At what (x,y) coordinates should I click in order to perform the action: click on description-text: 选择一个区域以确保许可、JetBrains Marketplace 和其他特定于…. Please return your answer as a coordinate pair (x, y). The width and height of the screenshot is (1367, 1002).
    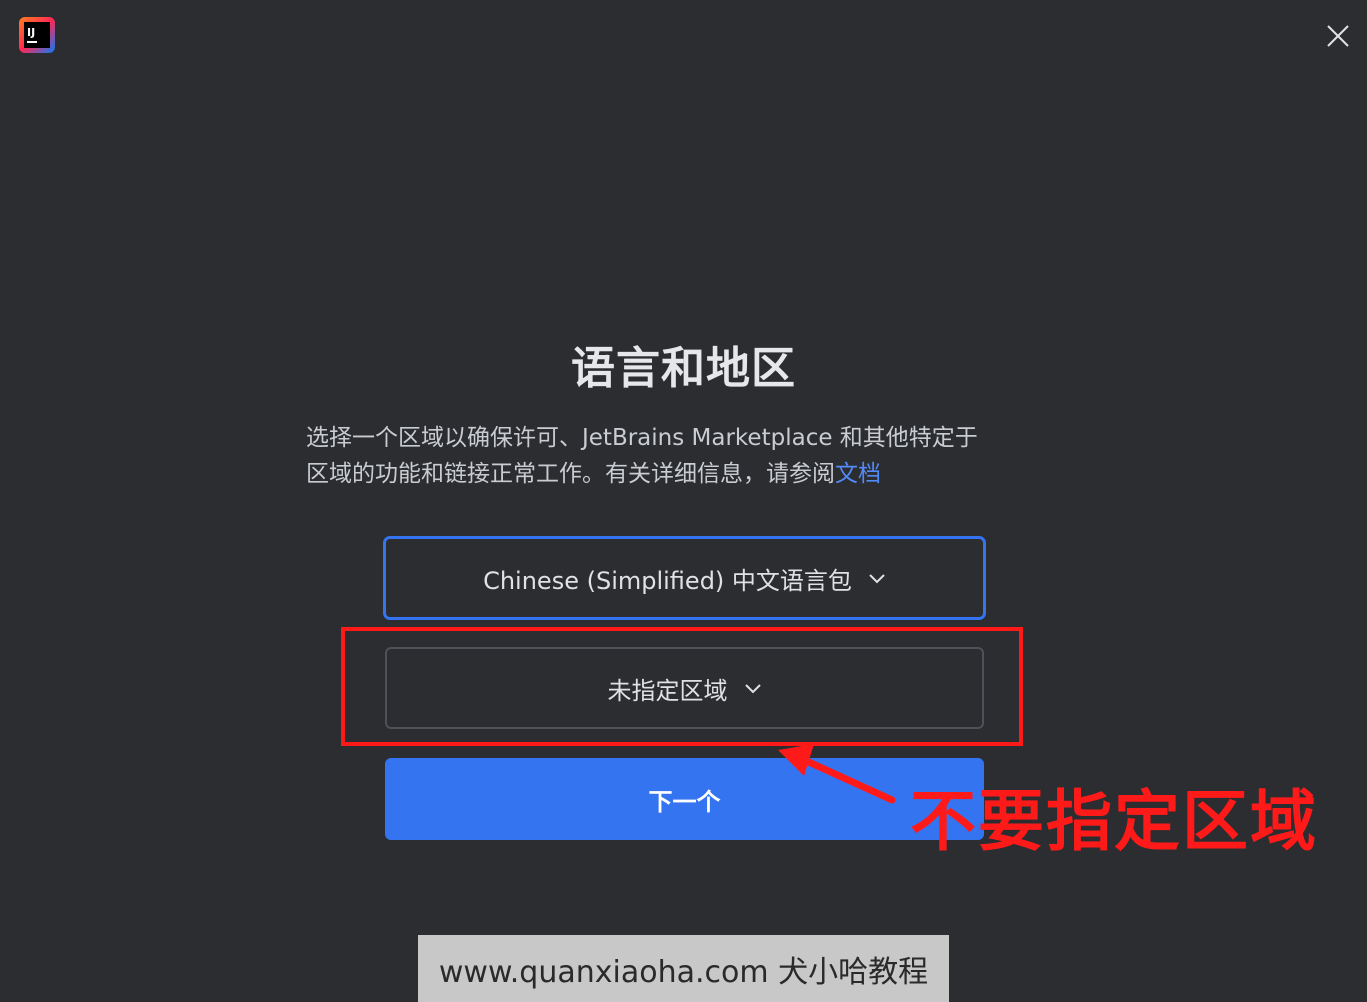
    Looking at the image, I should click on (691, 456).